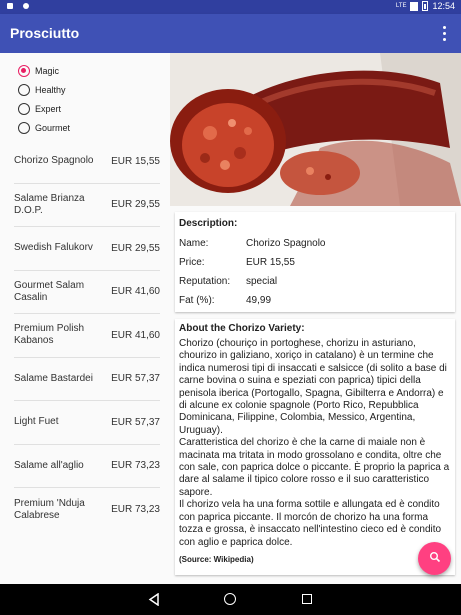 This screenshot has height=615, width=461. Describe the element at coordinates (194, 243) in the screenshot. I see `detail-label: Name:` at that location.